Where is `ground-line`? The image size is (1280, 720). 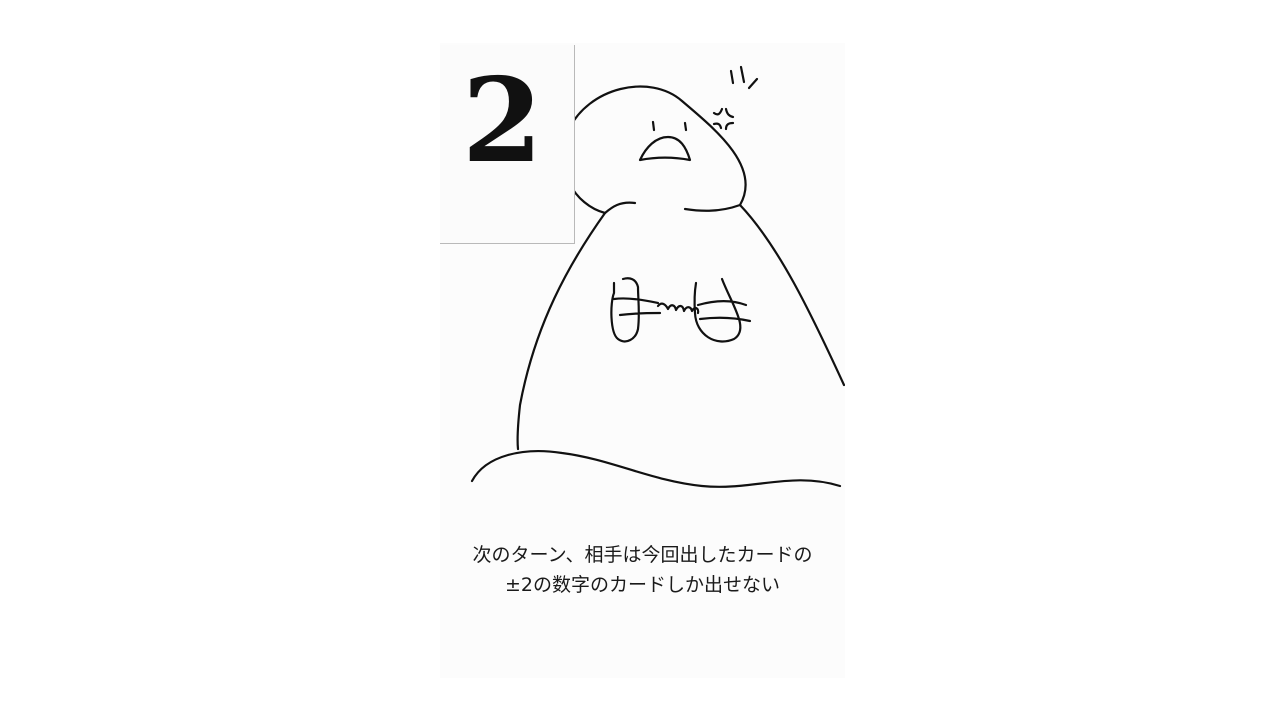
ground-line is located at coordinates (656, 469).